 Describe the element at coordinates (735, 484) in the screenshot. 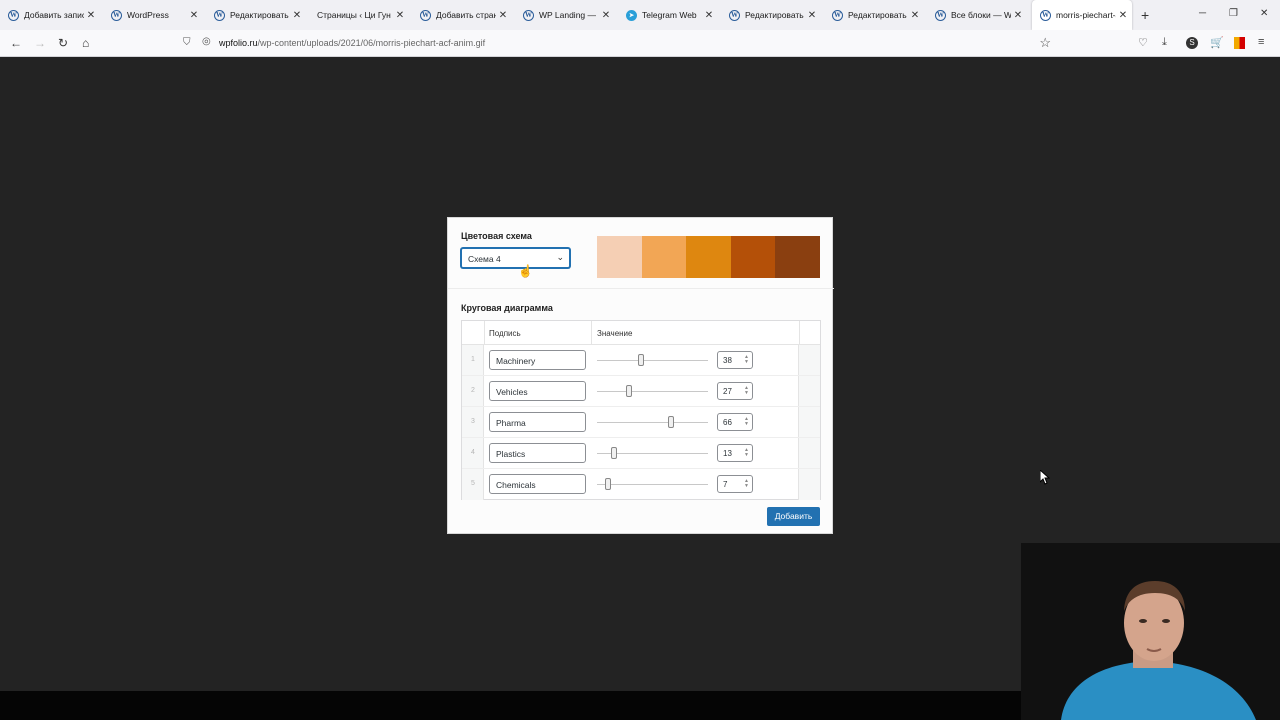

I see `value-input: 7 ▲ ▼` at that location.